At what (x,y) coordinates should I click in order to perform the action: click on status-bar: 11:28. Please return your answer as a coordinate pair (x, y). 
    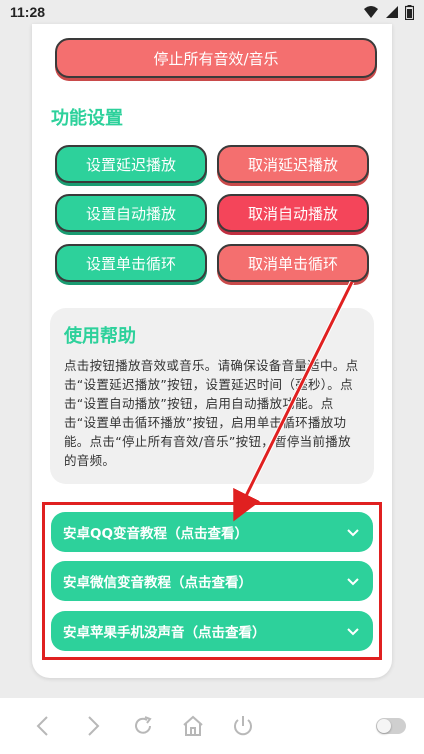
    Looking at the image, I should click on (212, 12).